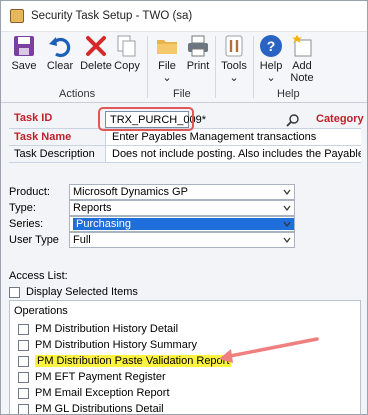 This screenshot has width=368, height=415. I want to click on file-menu-button: File ⌄, so click(167, 59).